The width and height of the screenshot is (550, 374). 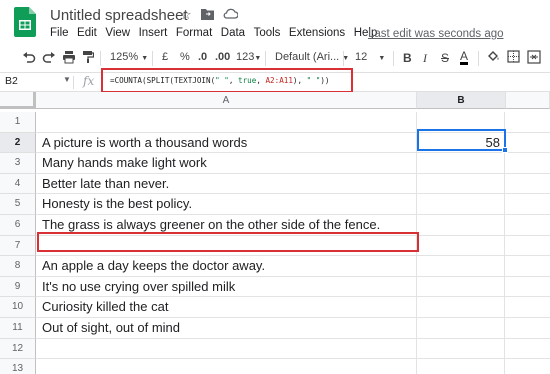 I want to click on row-header: 4, so click(x=18, y=184).